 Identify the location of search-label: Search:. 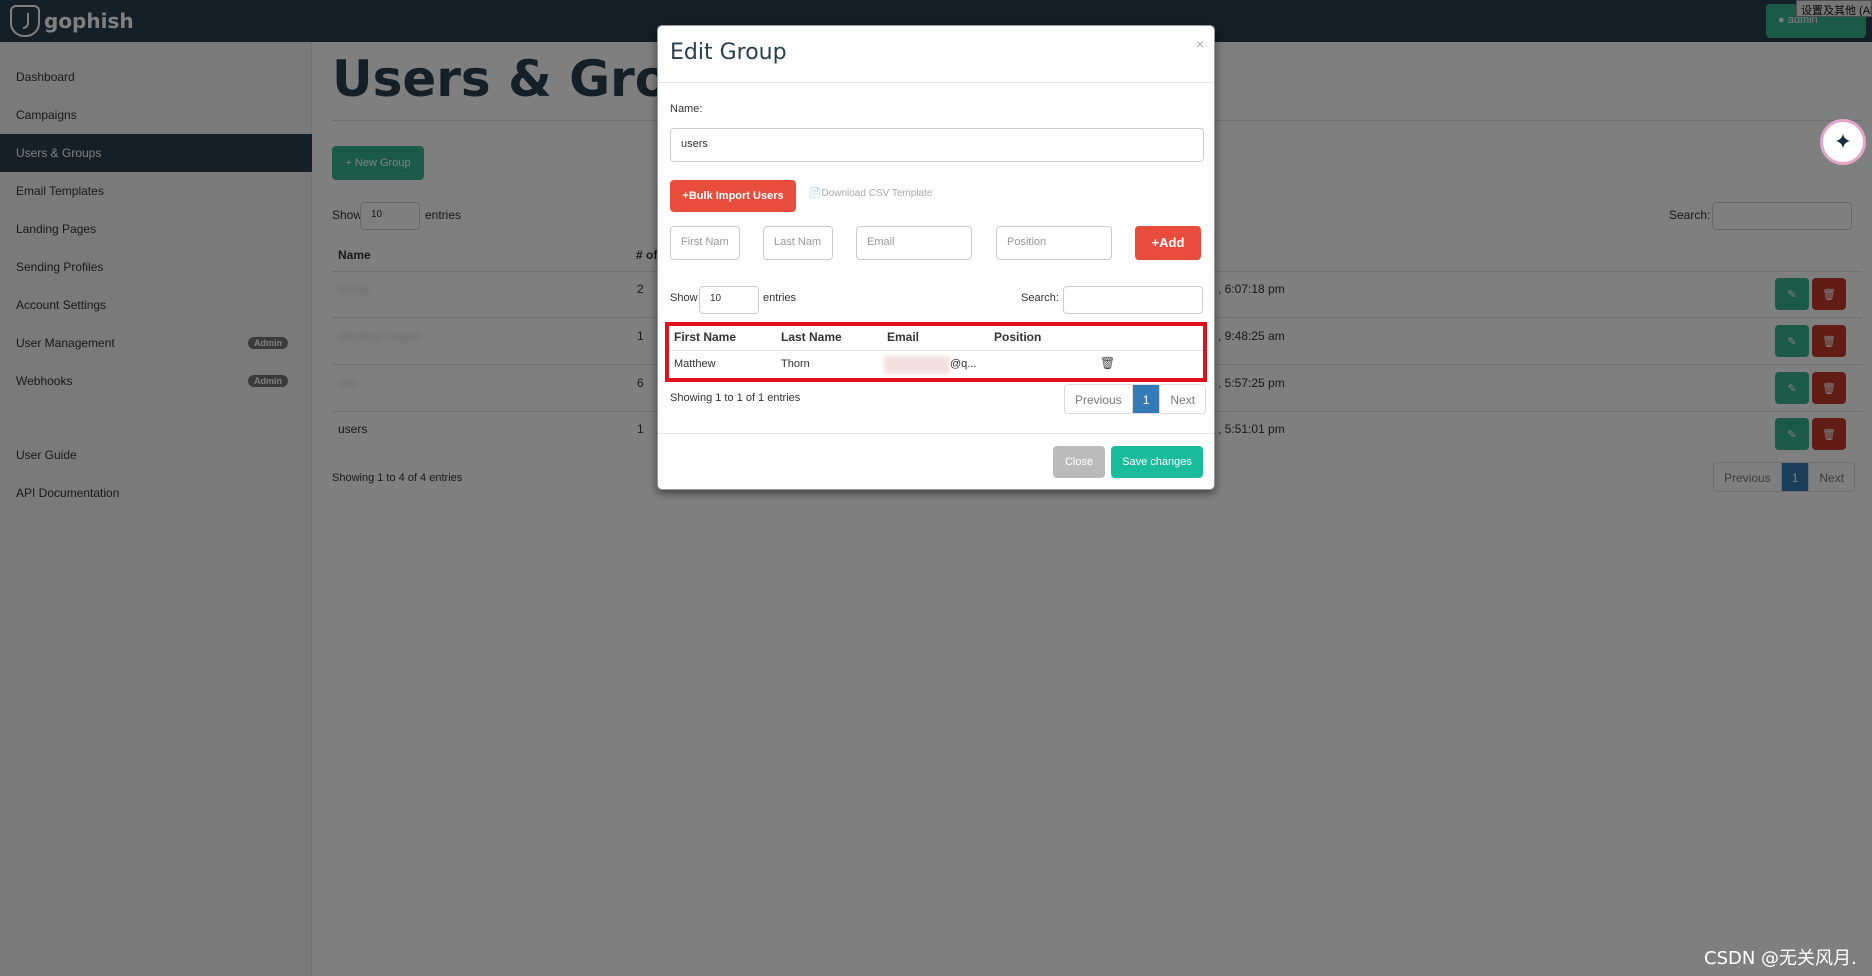
(1040, 298).